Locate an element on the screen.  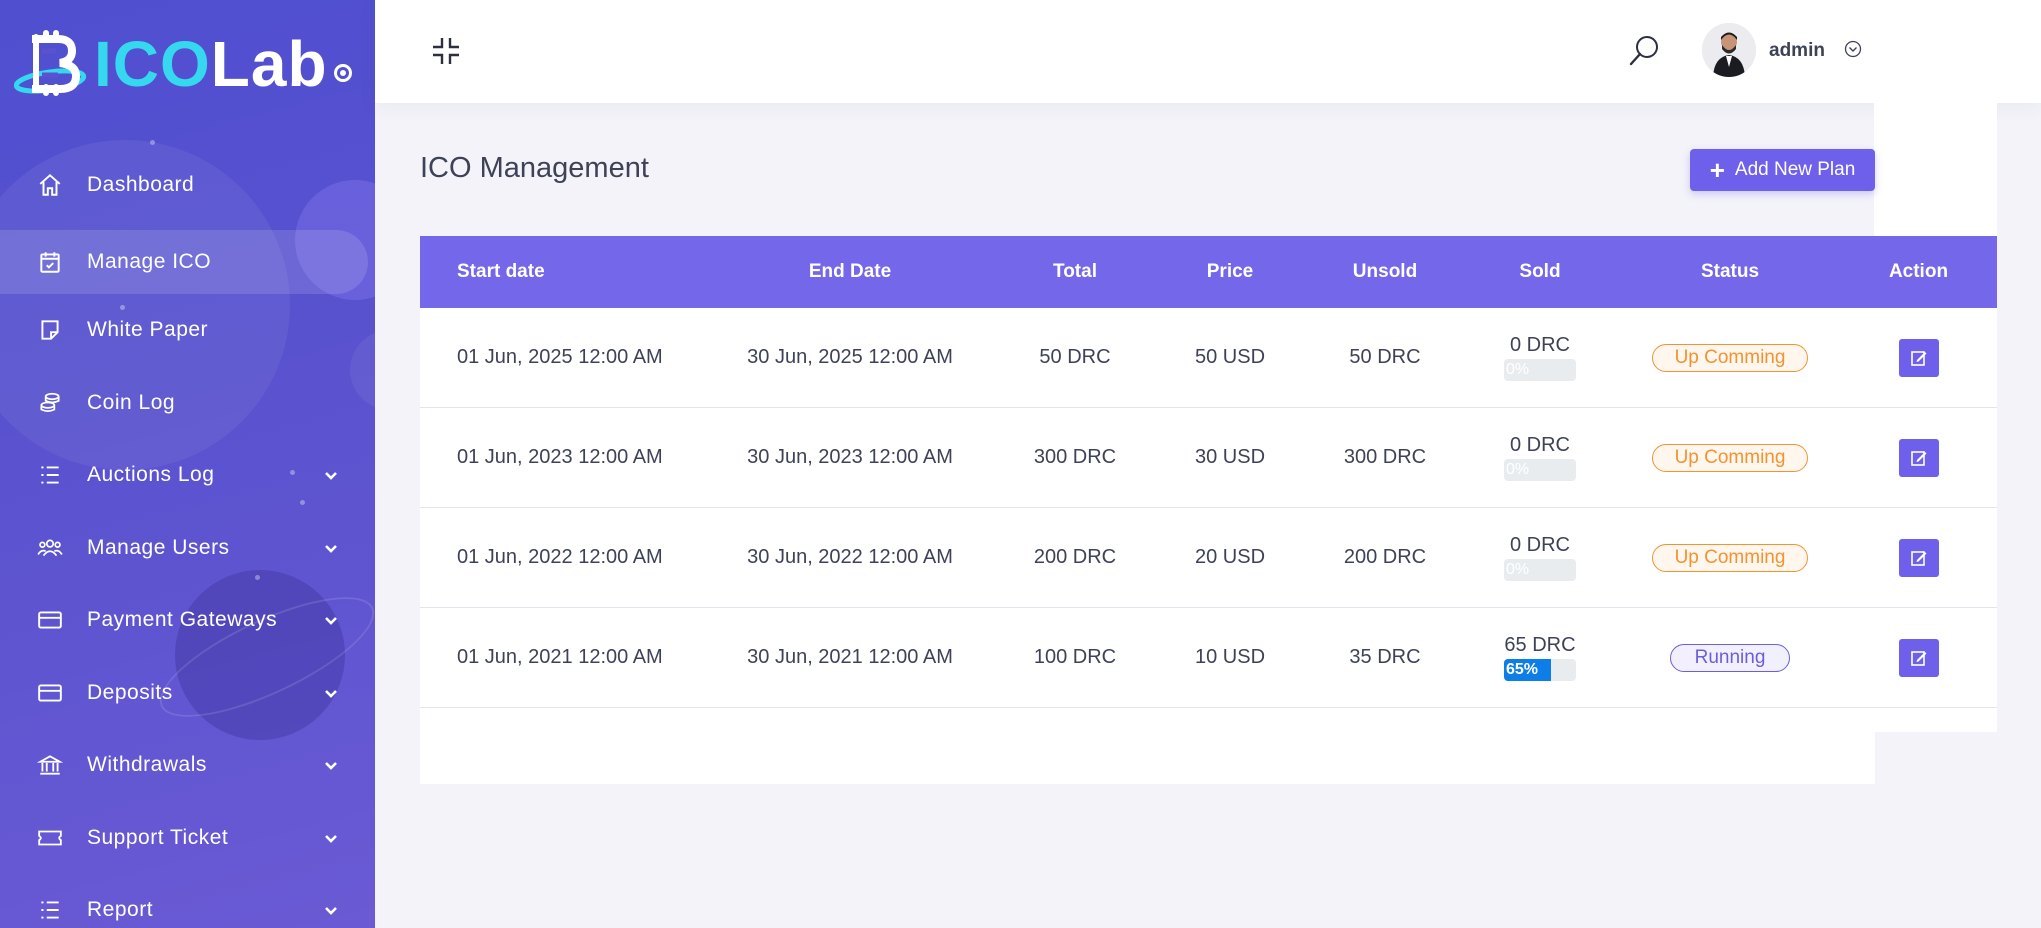
cell-unsold: 300 DRC is located at coordinates (1385, 457).